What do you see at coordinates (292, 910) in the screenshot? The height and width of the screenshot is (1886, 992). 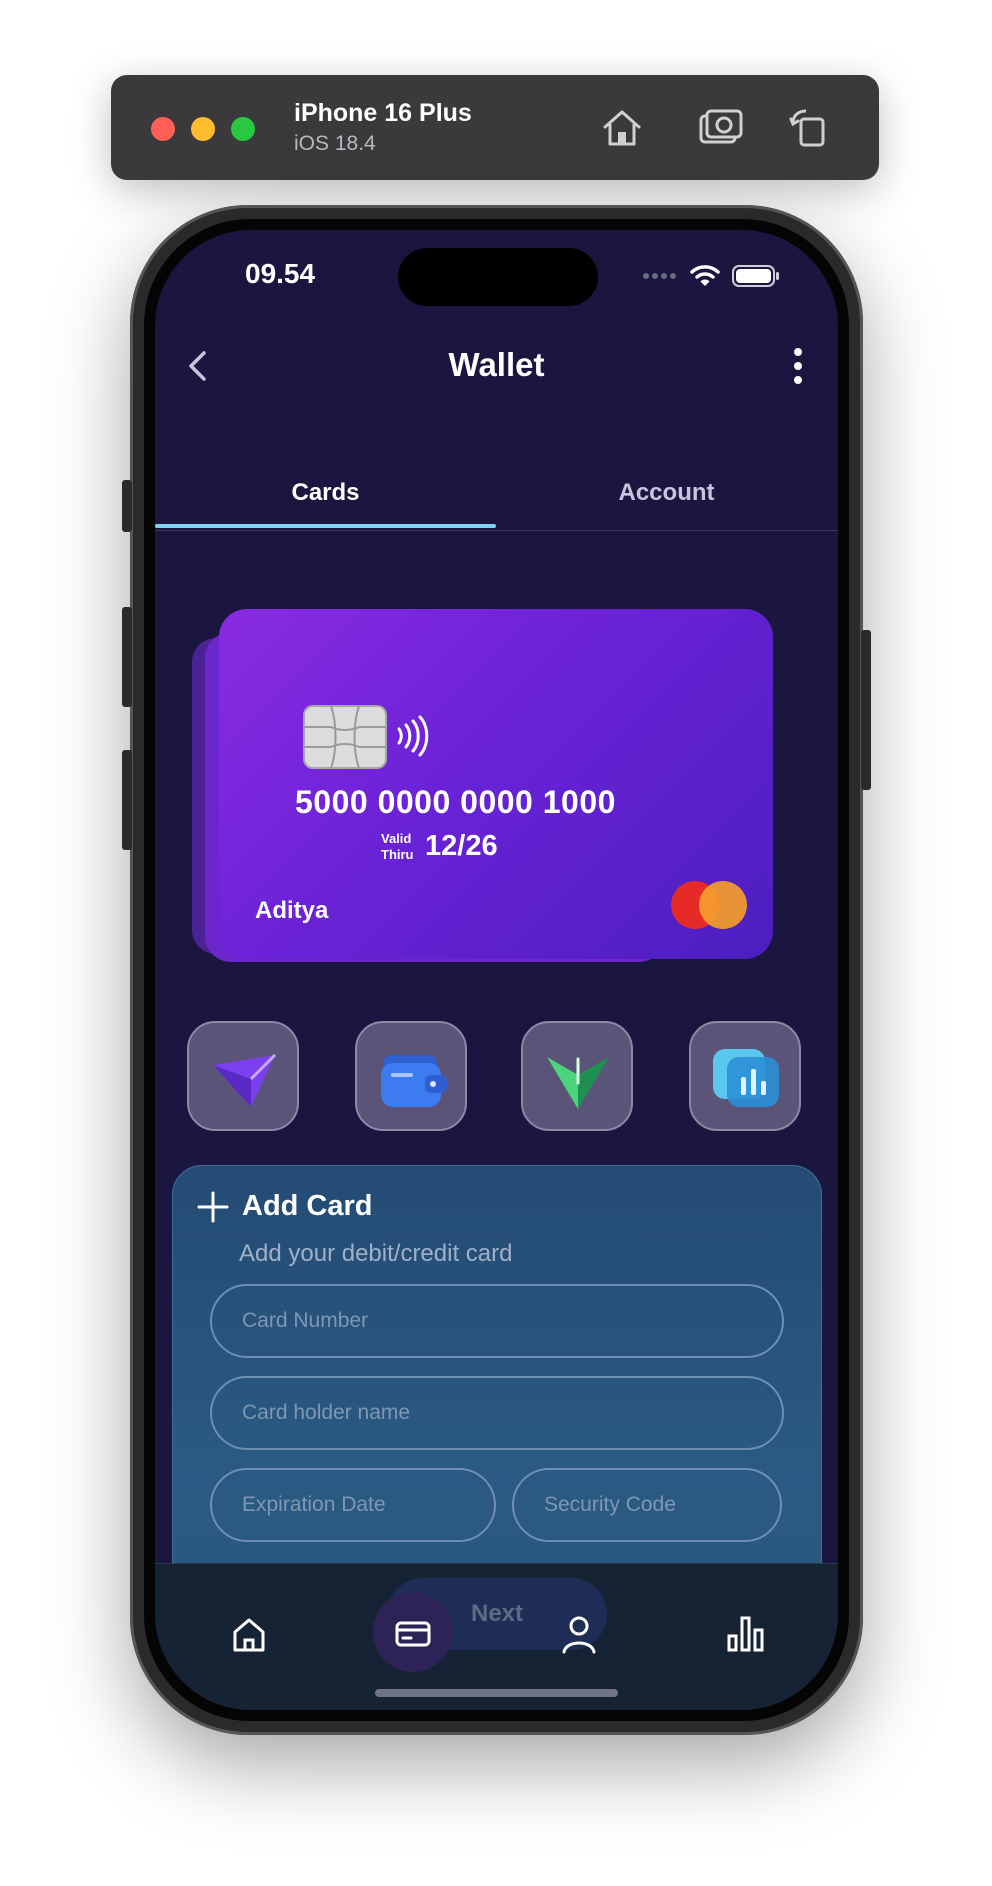 I see `card-holder-name: Aditya` at bounding box center [292, 910].